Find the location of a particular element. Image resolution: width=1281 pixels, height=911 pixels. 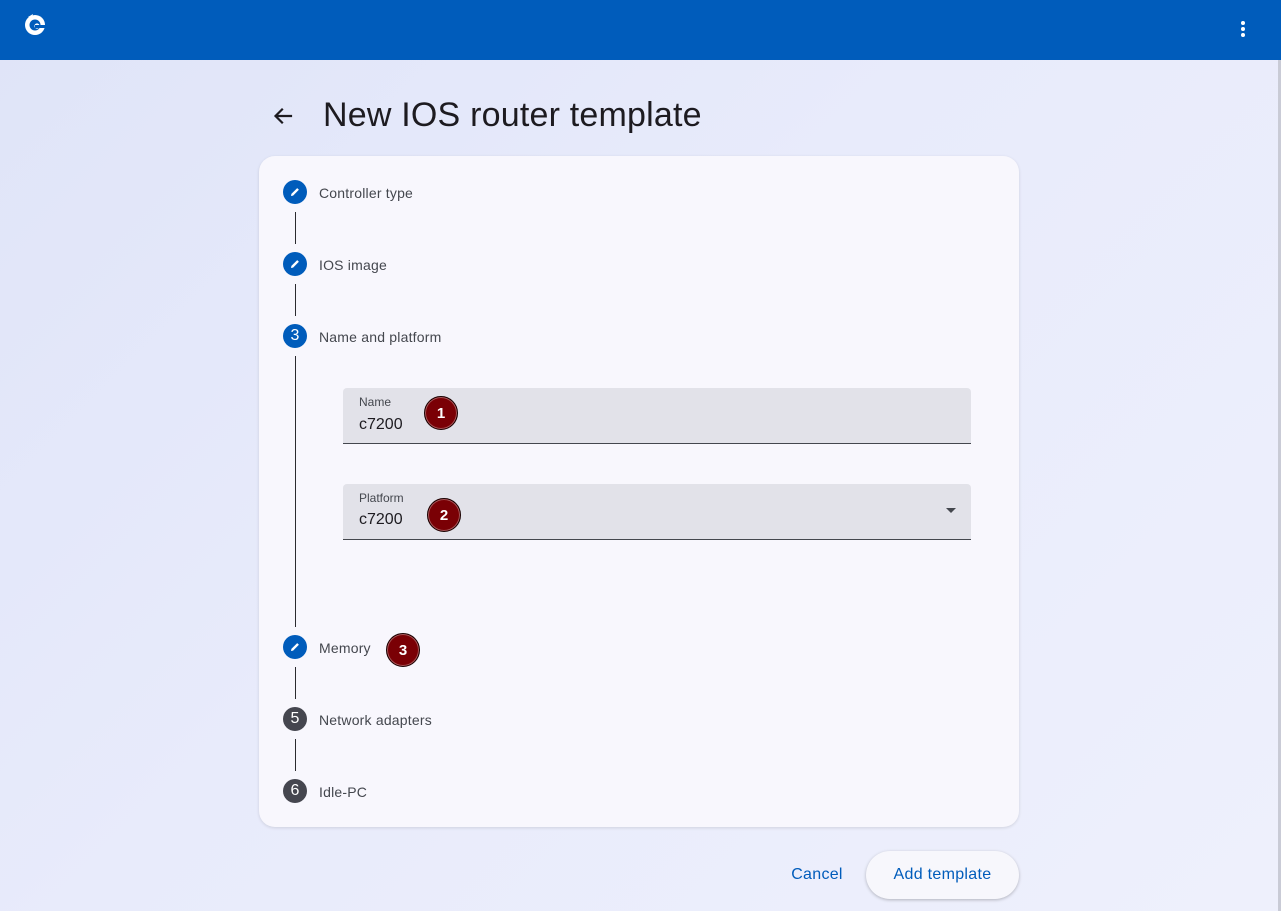

back-arrow-icon is located at coordinates (283, 116).